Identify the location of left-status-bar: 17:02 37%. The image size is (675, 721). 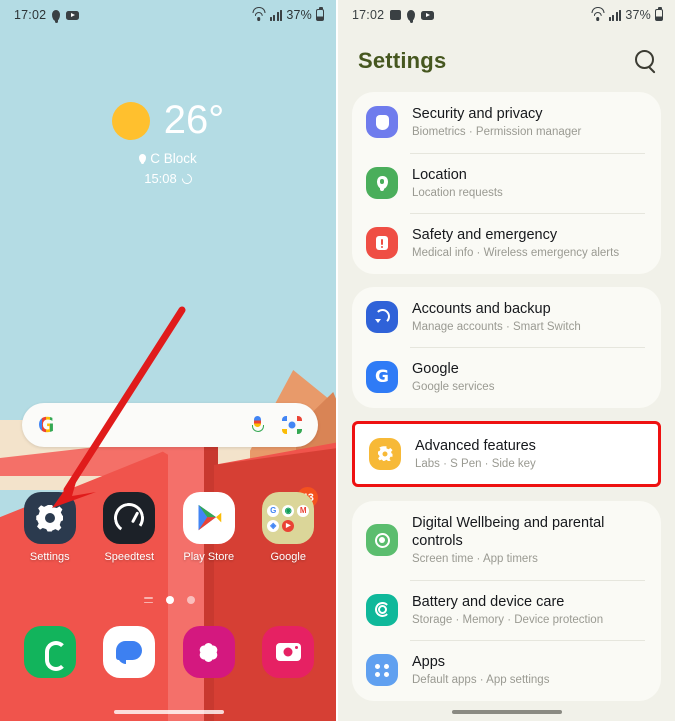
(168, 15).